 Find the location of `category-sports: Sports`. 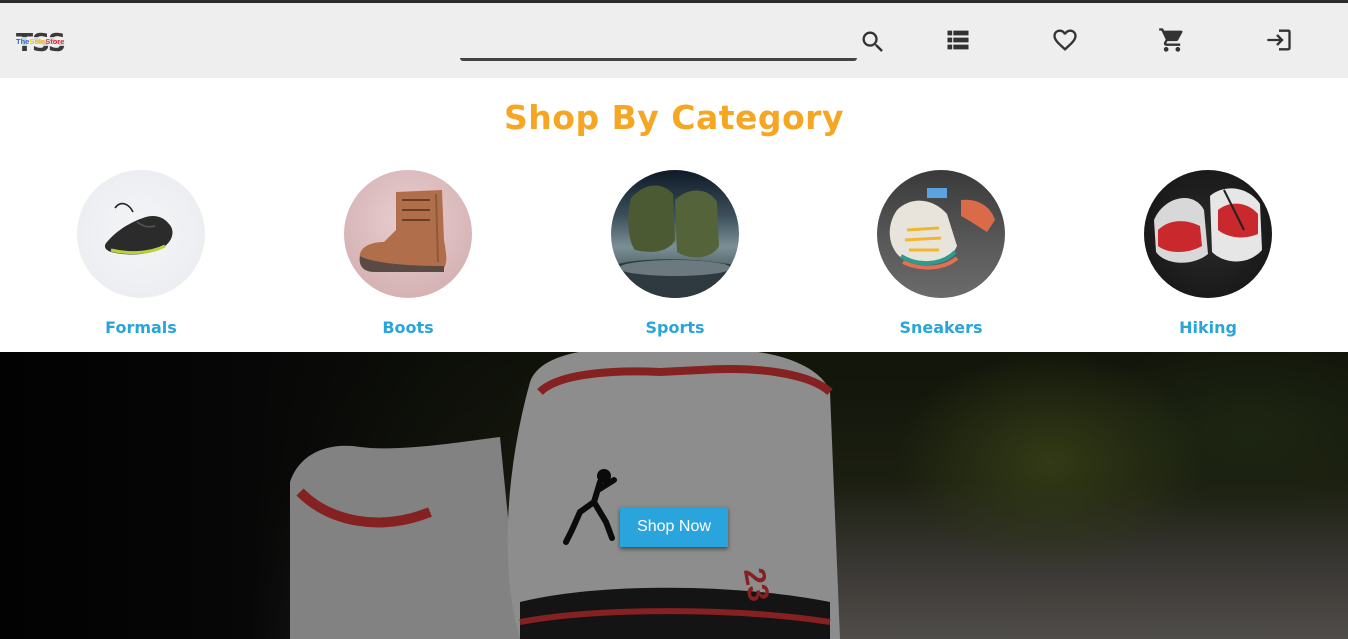

category-sports: Sports is located at coordinates (675, 253).